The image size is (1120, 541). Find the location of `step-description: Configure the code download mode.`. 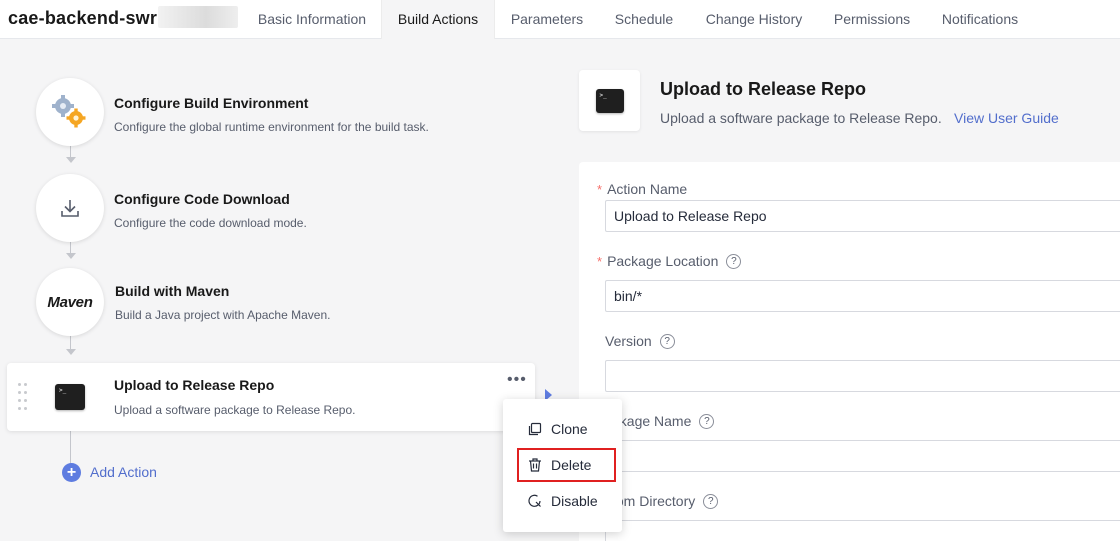

step-description: Configure the code download mode. is located at coordinates (210, 223).